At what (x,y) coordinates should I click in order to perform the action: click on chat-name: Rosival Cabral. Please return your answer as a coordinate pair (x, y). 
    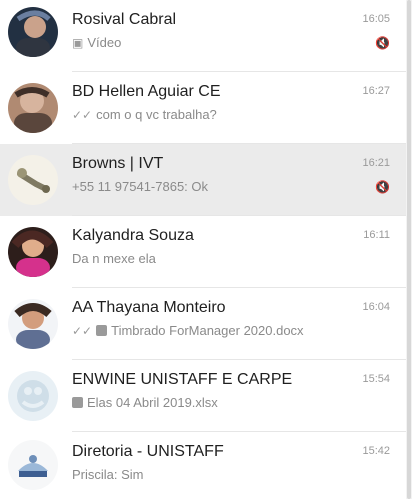
    Looking at the image, I should click on (124, 19).